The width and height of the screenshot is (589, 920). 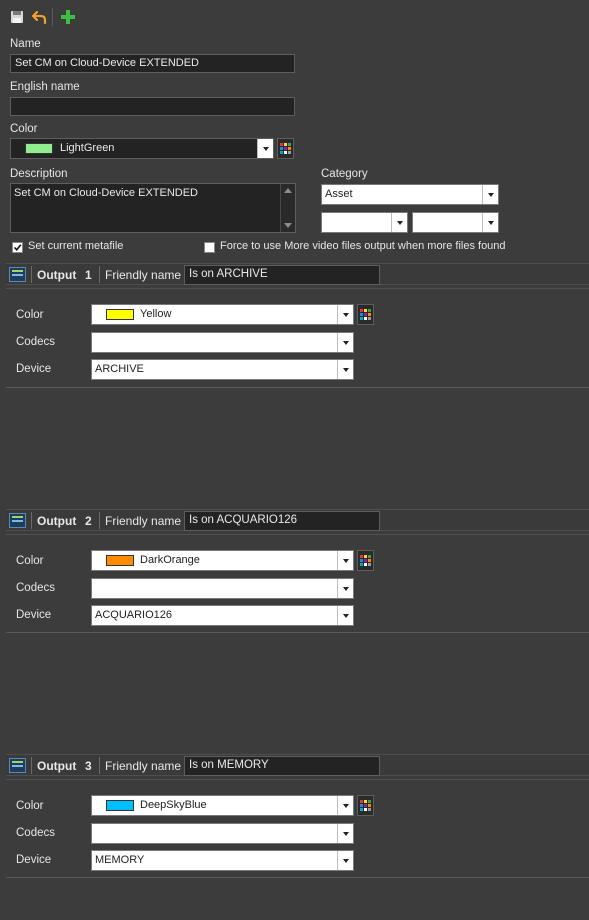 I want to click on scroll-down-icon, so click(x=288, y=225).